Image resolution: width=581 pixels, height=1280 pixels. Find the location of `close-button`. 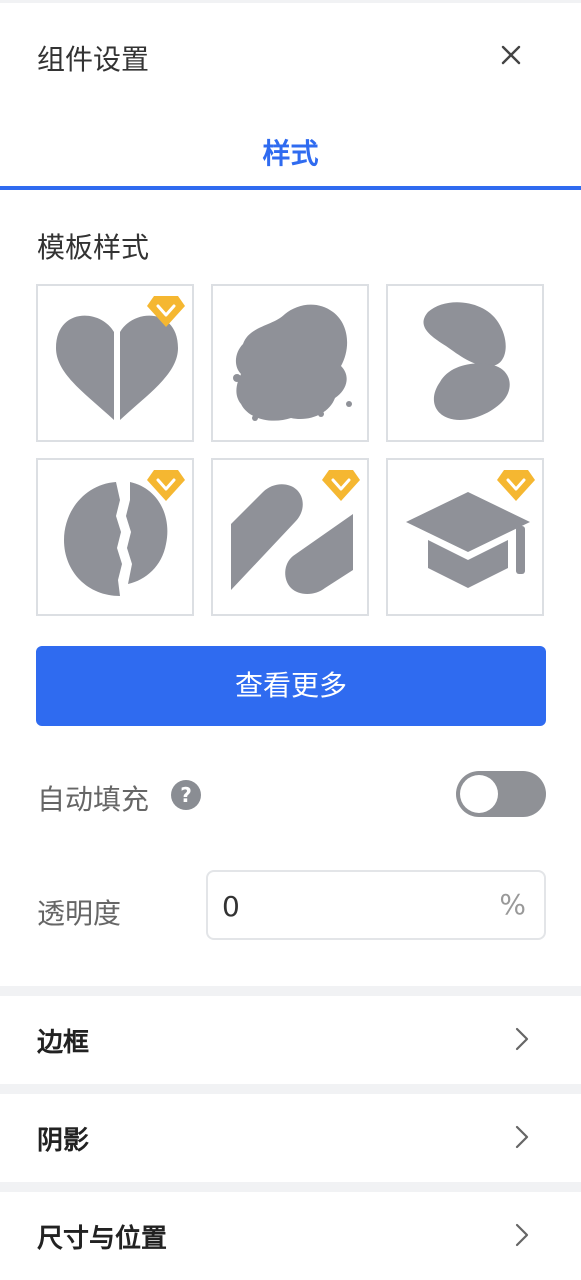

close-button is located at coordinates (511, 55).